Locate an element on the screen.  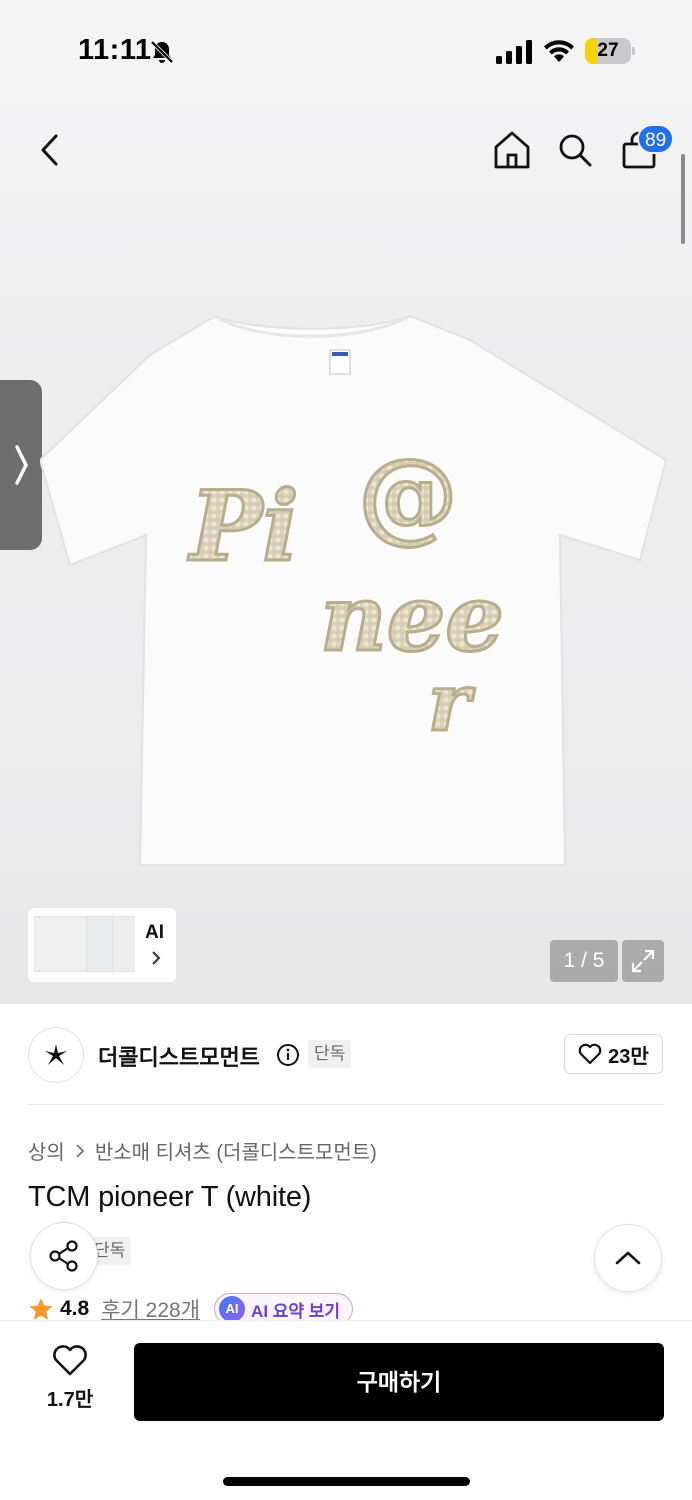
brand-star-logo-icon is located at coordinates (56, 1054).